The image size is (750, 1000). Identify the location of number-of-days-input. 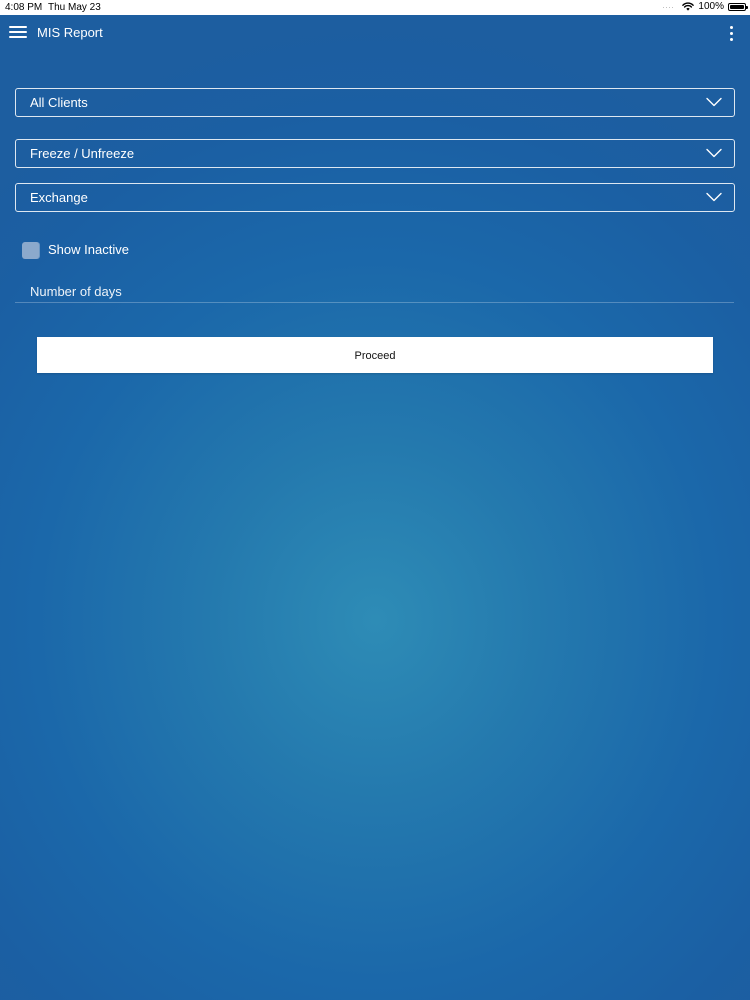
(374, 291).